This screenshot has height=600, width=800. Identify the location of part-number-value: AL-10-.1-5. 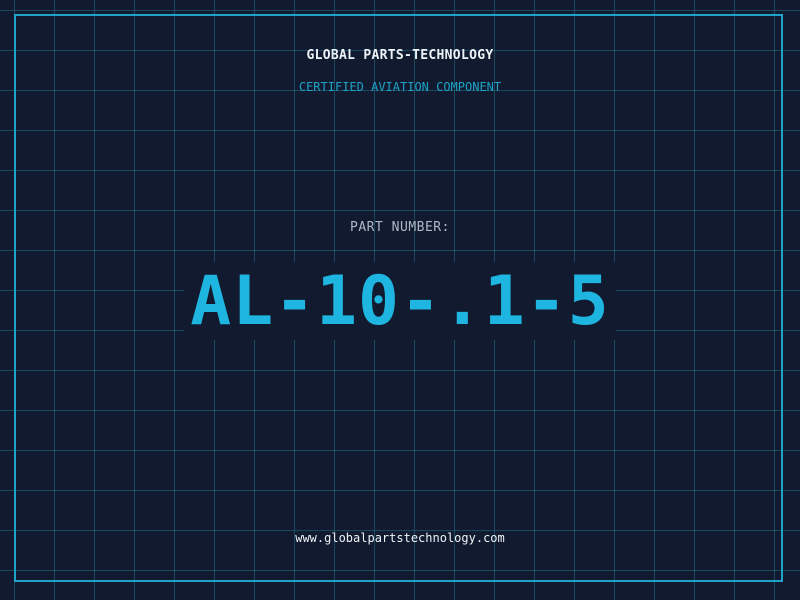
(400, 301).